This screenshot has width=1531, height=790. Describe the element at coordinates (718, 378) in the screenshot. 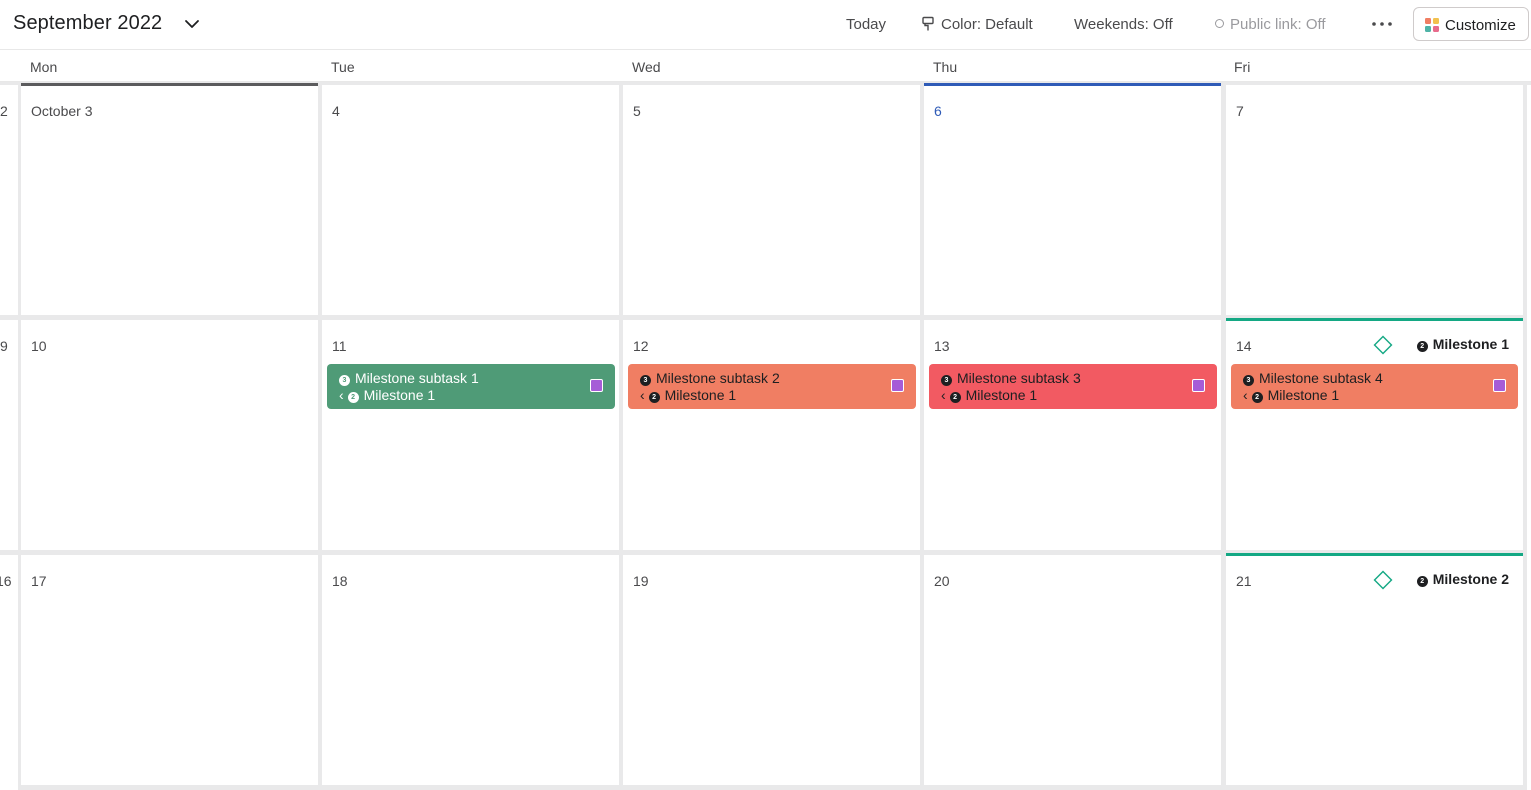

I see `task-title: Milestone subtask 2` at that location.